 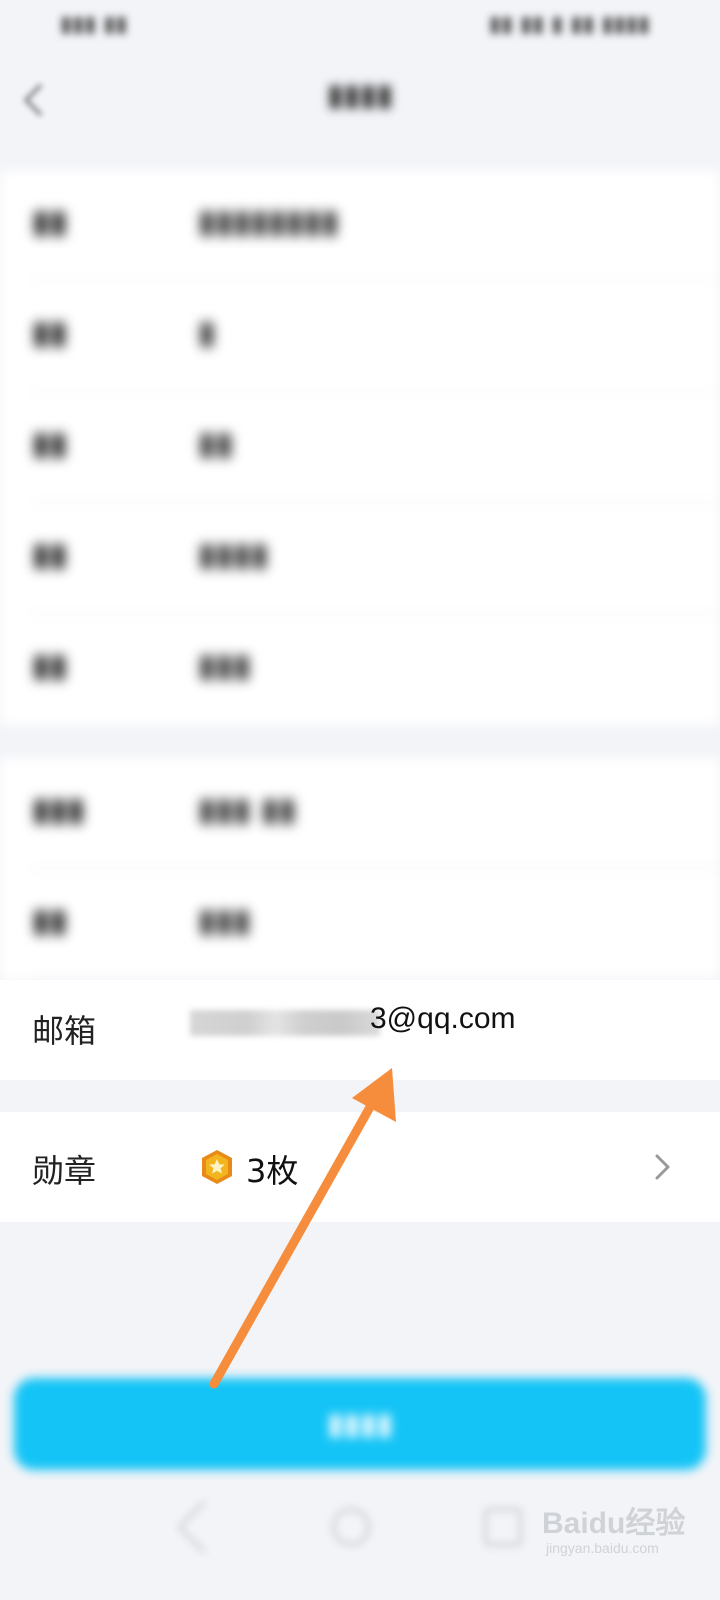 I want to click on profile-row: ▮▮ ▮▮▮▮, so click(x=360, y=558).